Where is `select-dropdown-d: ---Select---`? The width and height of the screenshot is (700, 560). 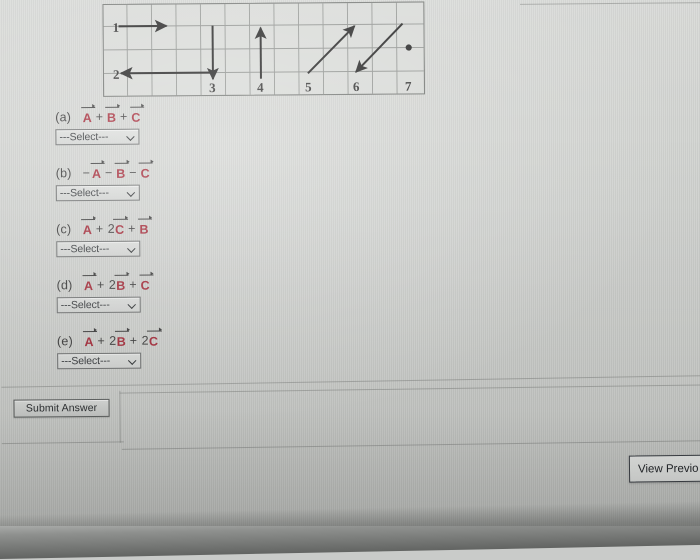 select-dropdown-d: ---Select--- is located at coordinates (99, 305).